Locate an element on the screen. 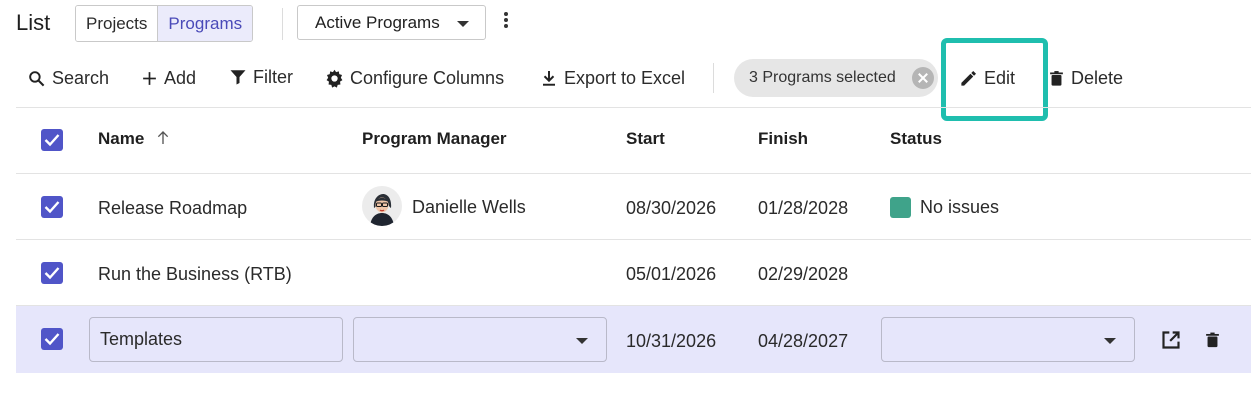 The image size is (1251, 410). column-name-label: Name is located at coordinates (121, 138).